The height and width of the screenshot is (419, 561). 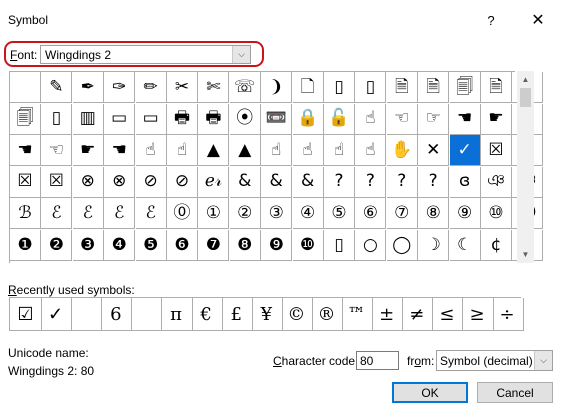 What do you see at coordinates (434, 151) in the screenshot?
I see `symbol-cell: ✕` at bounding box center [434, 151].